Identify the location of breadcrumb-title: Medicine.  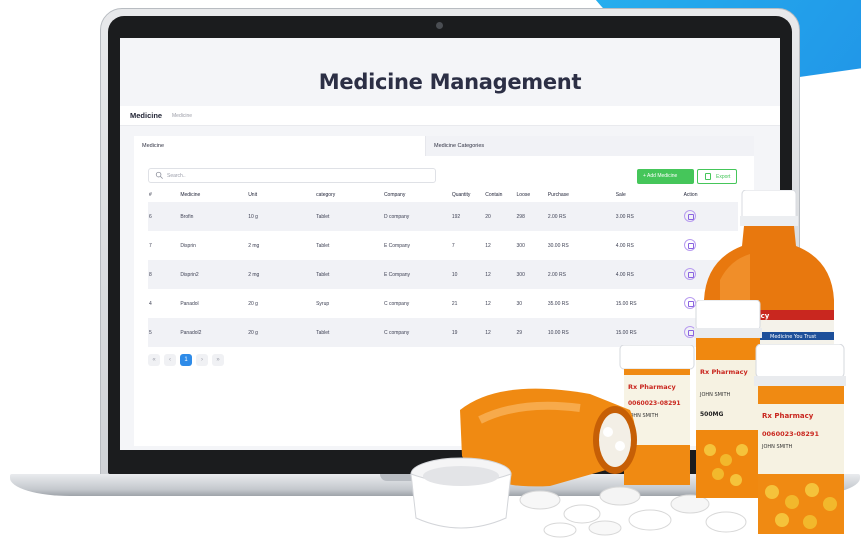
(146, 115).